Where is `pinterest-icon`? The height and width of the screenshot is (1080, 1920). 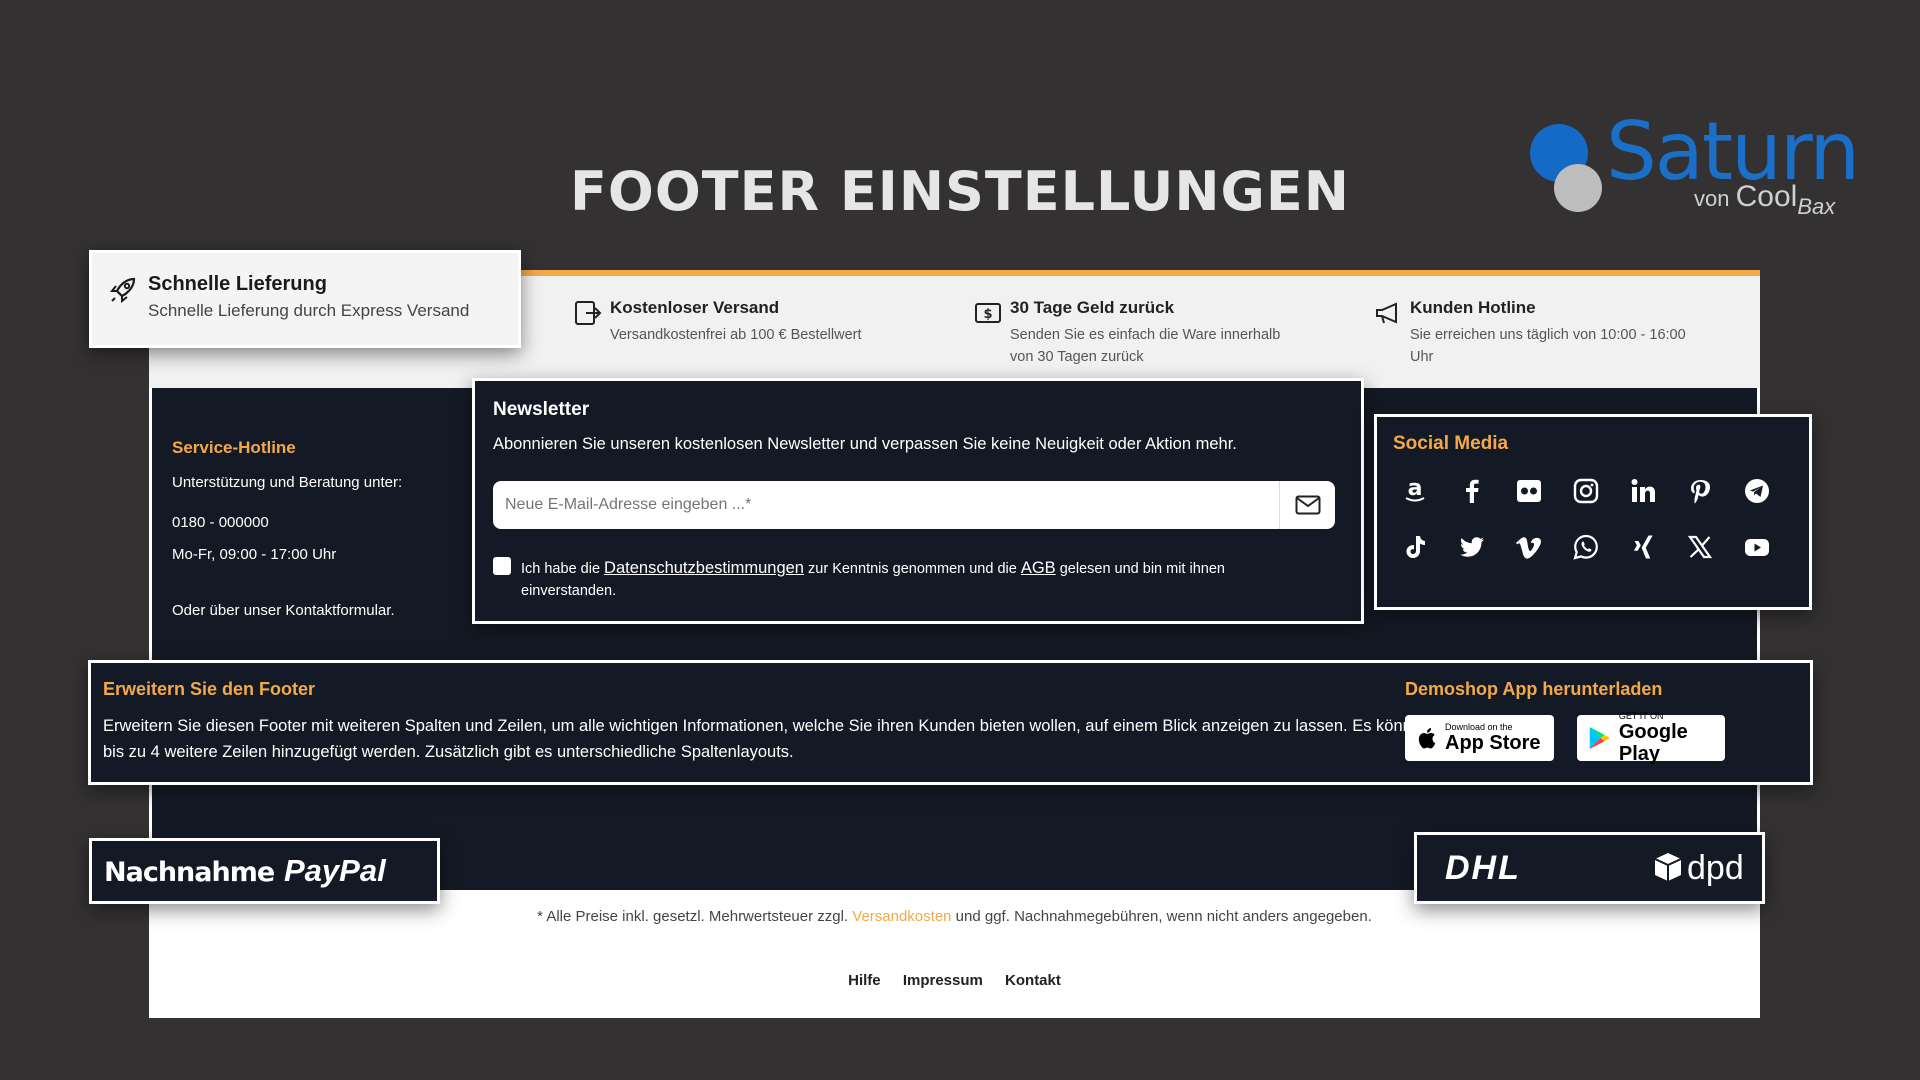 pinterest-icon is located at coordinates (1700, 491).